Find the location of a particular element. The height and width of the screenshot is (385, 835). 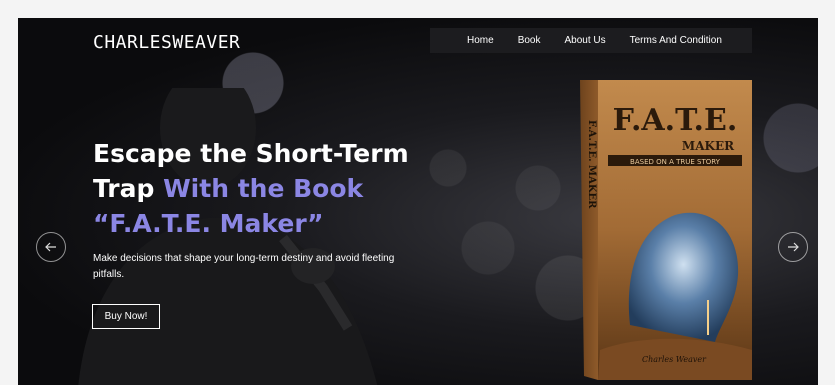

arrow-right-icon is located at coordinates (793, 247).